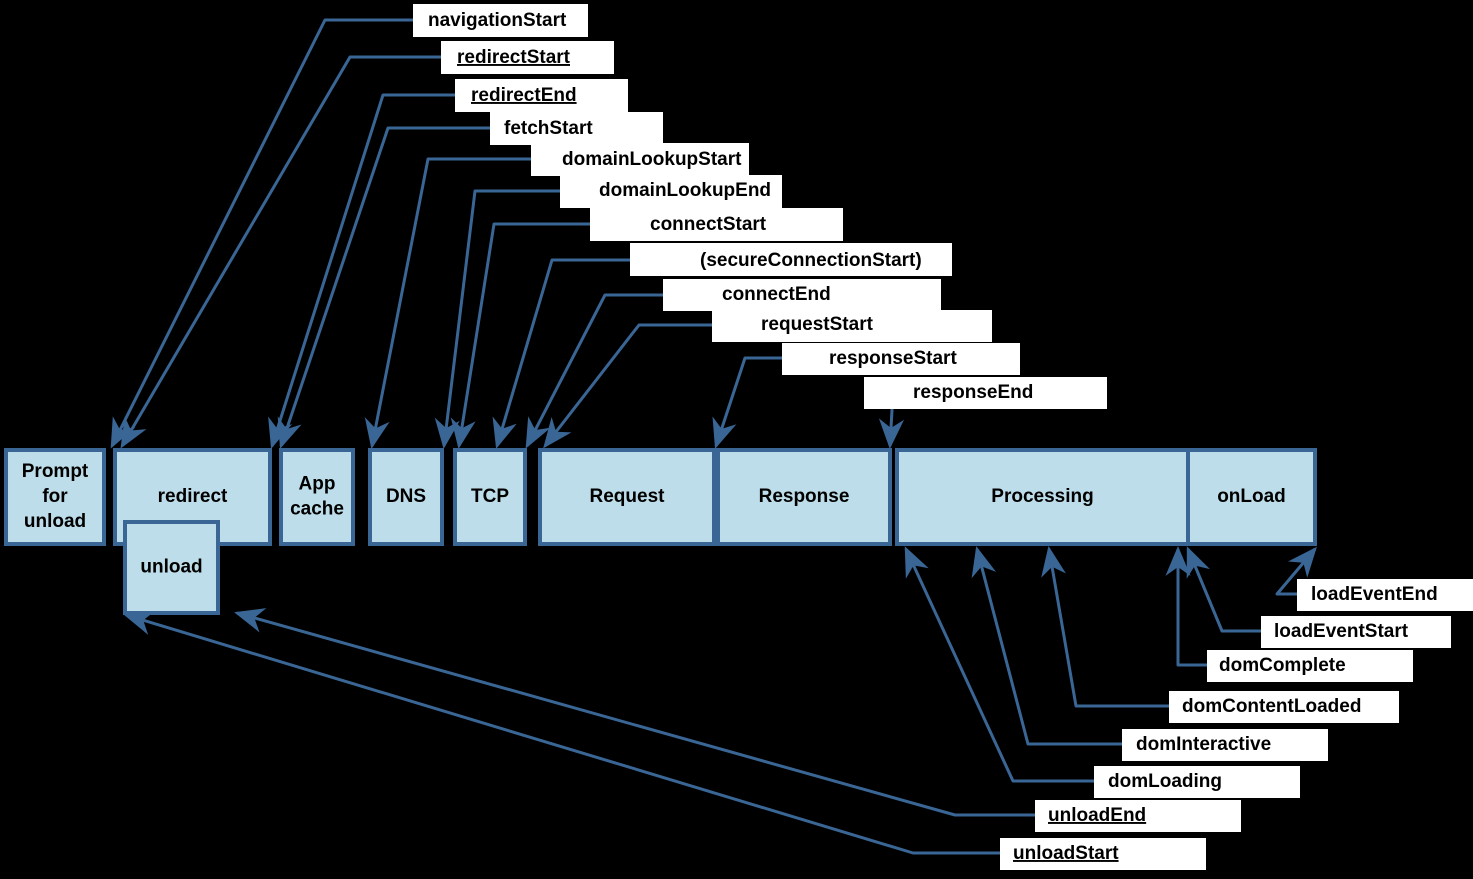  I want to click on milestone-domLoading: domLoading, so click(1197, 782).